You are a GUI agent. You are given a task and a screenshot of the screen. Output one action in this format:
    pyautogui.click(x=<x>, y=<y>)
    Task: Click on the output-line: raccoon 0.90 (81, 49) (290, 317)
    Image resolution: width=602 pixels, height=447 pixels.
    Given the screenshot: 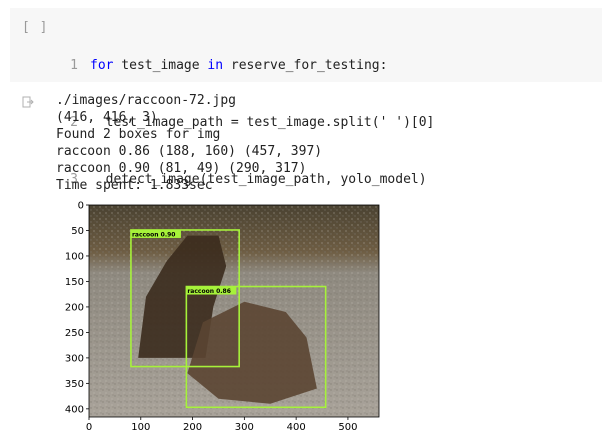 What is the action you would take?
    pyautogui.click(x=181, y=168)
    